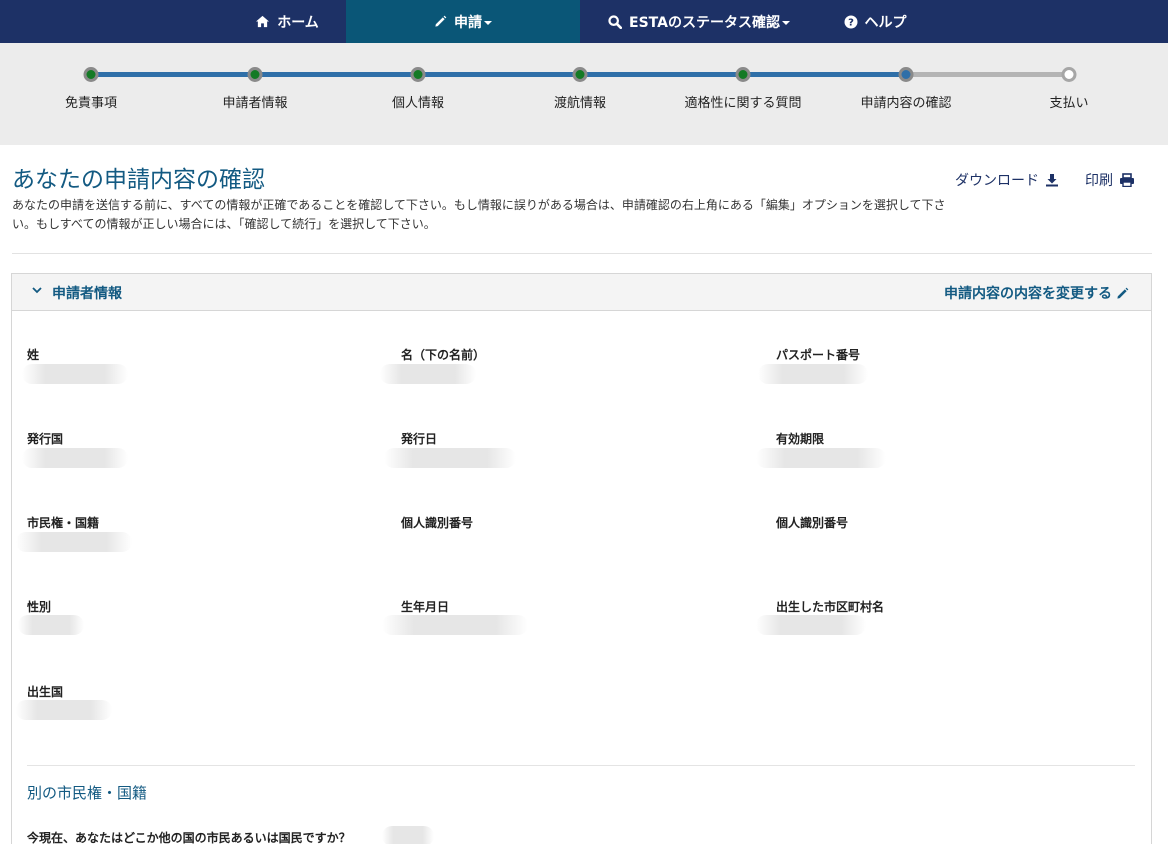  Describe the element at coordinates (87, 294) in the screenshot. I see `panel-title: 申請者情報` at that location.